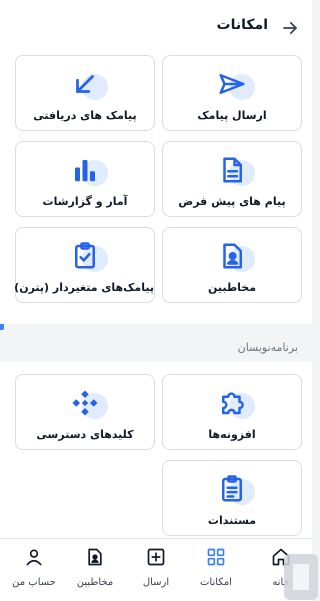 This screenshot has height=601, width=320. What do you see at coordinates (216, 557) in the screenshot?
I see `grid-icon` at bounding box center [216, 557].